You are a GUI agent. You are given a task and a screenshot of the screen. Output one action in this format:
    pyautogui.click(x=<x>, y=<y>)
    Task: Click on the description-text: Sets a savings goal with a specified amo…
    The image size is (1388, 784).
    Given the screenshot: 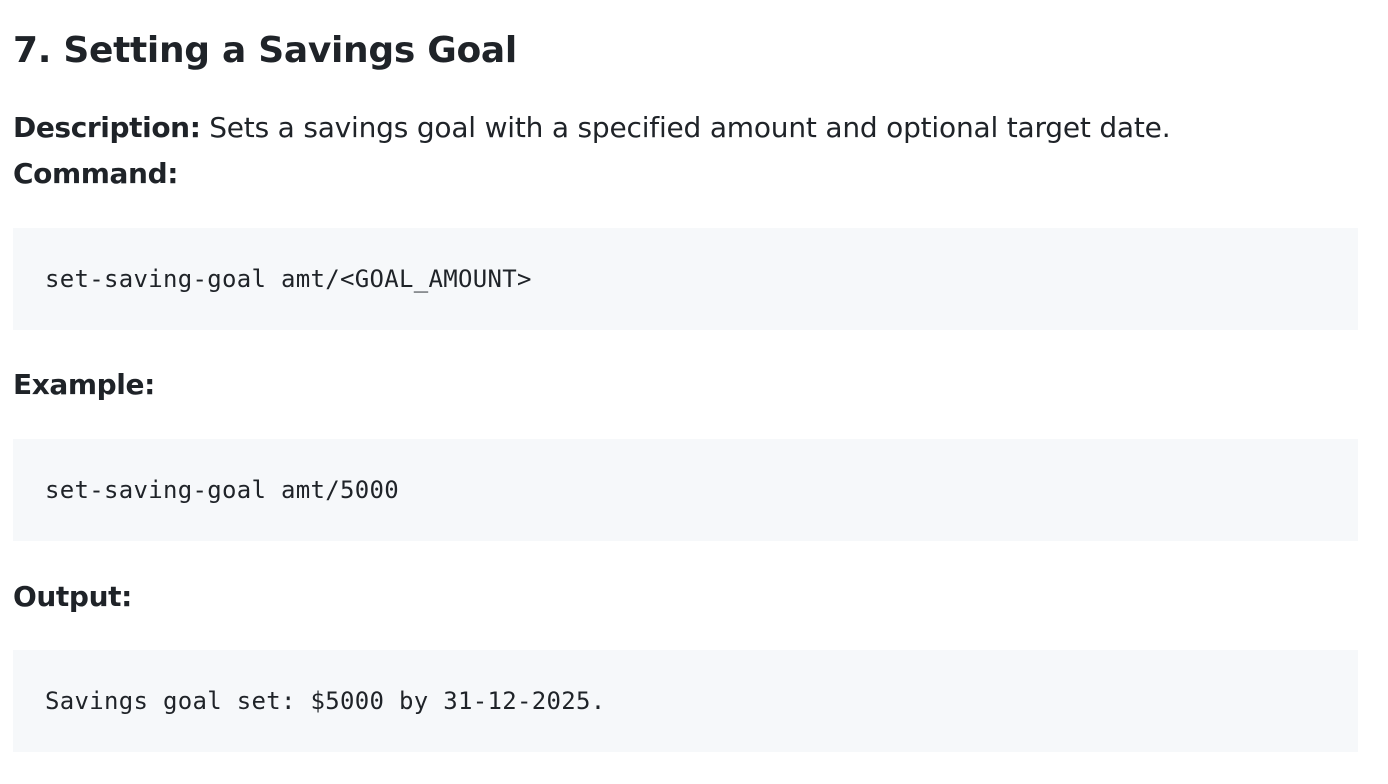 What is the action you would take?
    pyautogui.click(x=685, y=127)
    